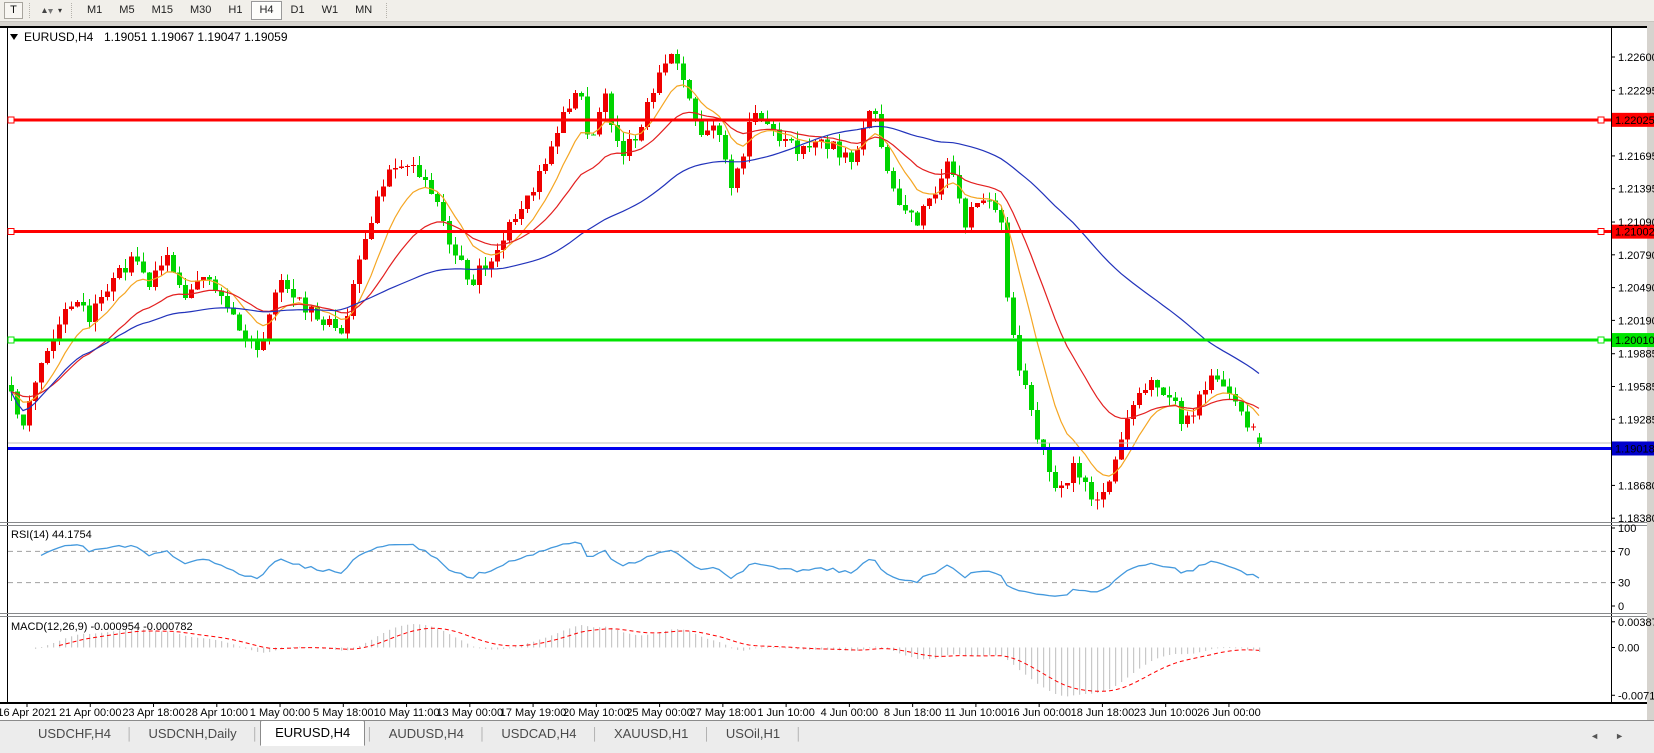 Image resolution: width=1654 pixels, height=753 pixels. I want to click on price-tick-label: 1.19285, so click(1636, 420).